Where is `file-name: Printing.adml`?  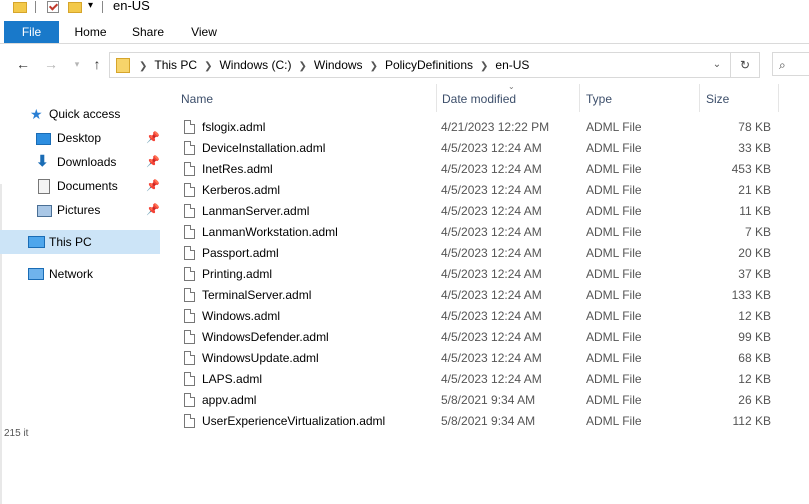
file-name: Printing.adml is located at coordinates (237, 274).